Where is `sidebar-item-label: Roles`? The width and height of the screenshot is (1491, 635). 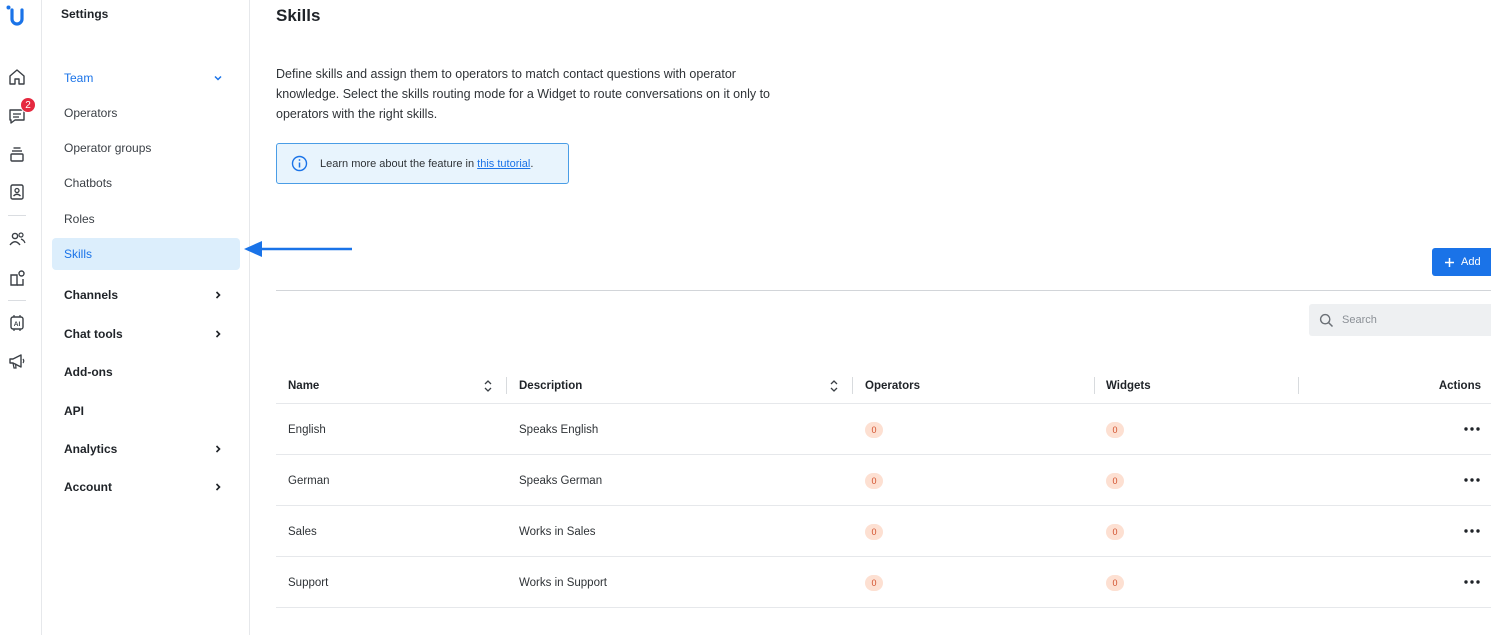 sidebar-item-label: Roles is located at coordinates (79, 219).